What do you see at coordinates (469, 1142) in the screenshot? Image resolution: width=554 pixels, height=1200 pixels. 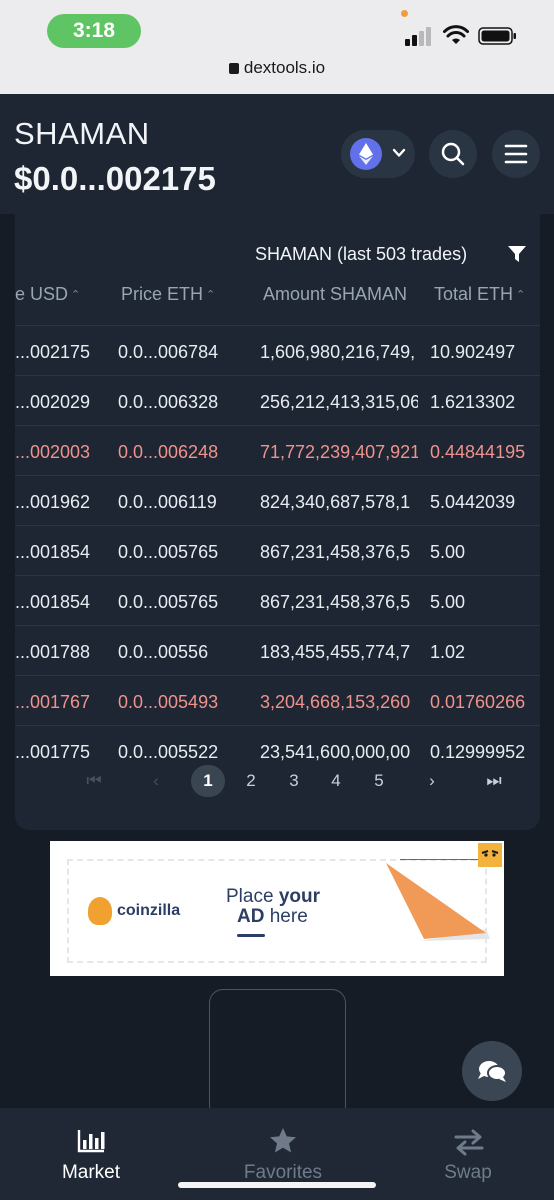 I see `swap-arrows-icon` at bounding box center [469, 1142].